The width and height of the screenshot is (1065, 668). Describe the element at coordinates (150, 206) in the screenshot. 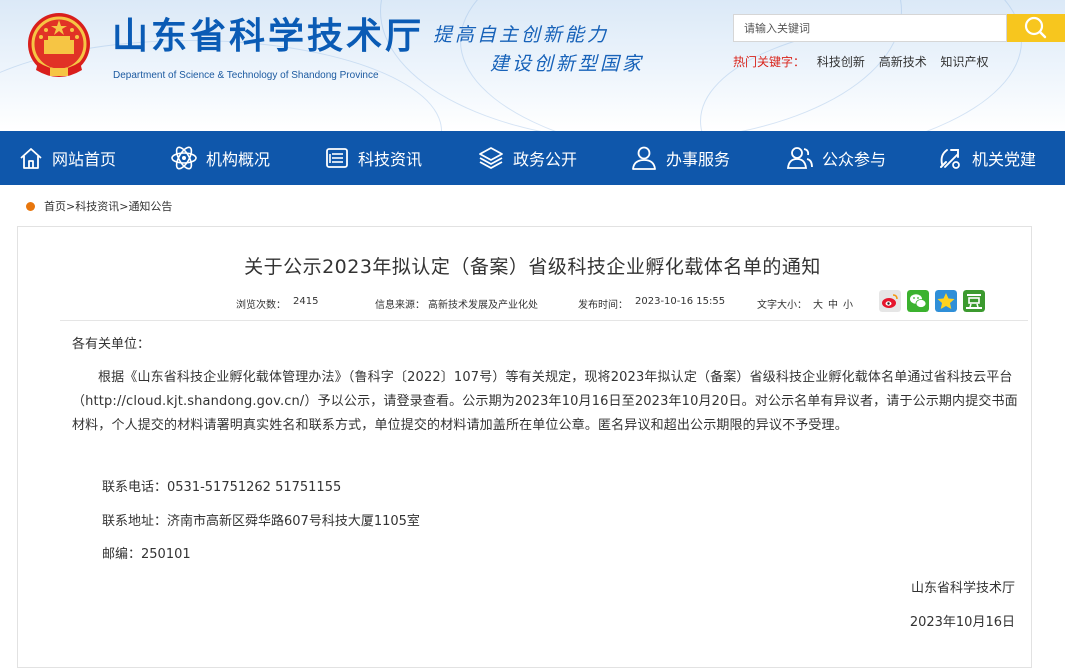

I see `breadcrumb-page-link: 通知公告` at that location.